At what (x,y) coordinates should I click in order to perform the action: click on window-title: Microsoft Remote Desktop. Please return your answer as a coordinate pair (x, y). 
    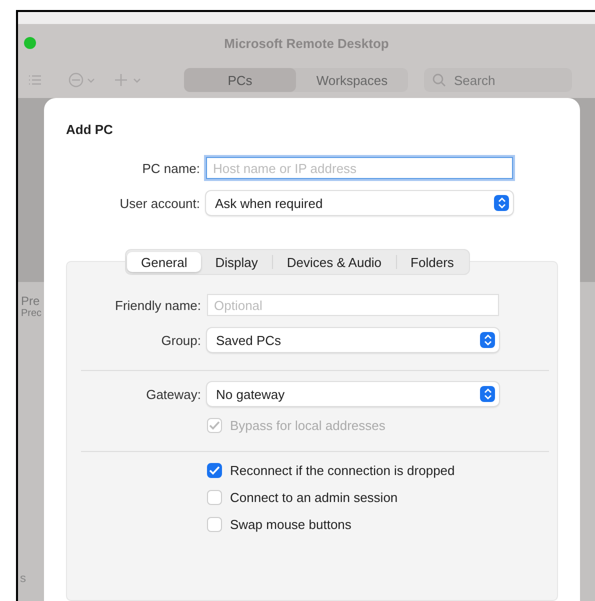
    Looking at the image, I should click on (306, 43).